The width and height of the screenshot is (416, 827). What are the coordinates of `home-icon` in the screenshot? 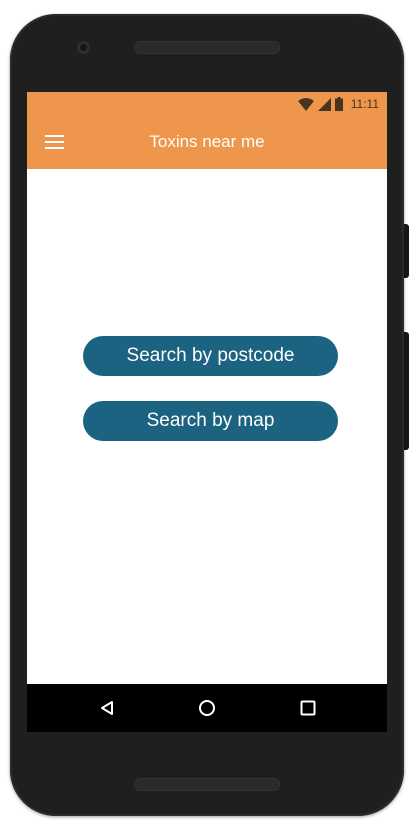 It's located at (207, 708).